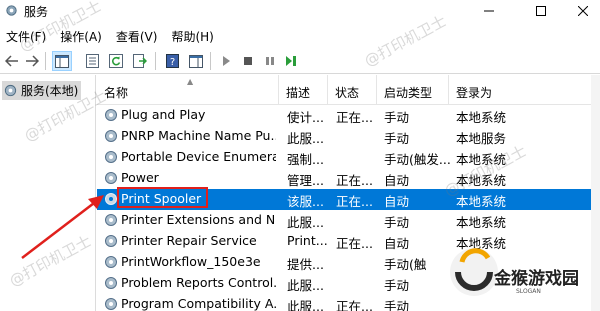 The height and width of the screenshot is (311, 600). I want to click on column-header-logon-as: 登录为, so click(524, 90).